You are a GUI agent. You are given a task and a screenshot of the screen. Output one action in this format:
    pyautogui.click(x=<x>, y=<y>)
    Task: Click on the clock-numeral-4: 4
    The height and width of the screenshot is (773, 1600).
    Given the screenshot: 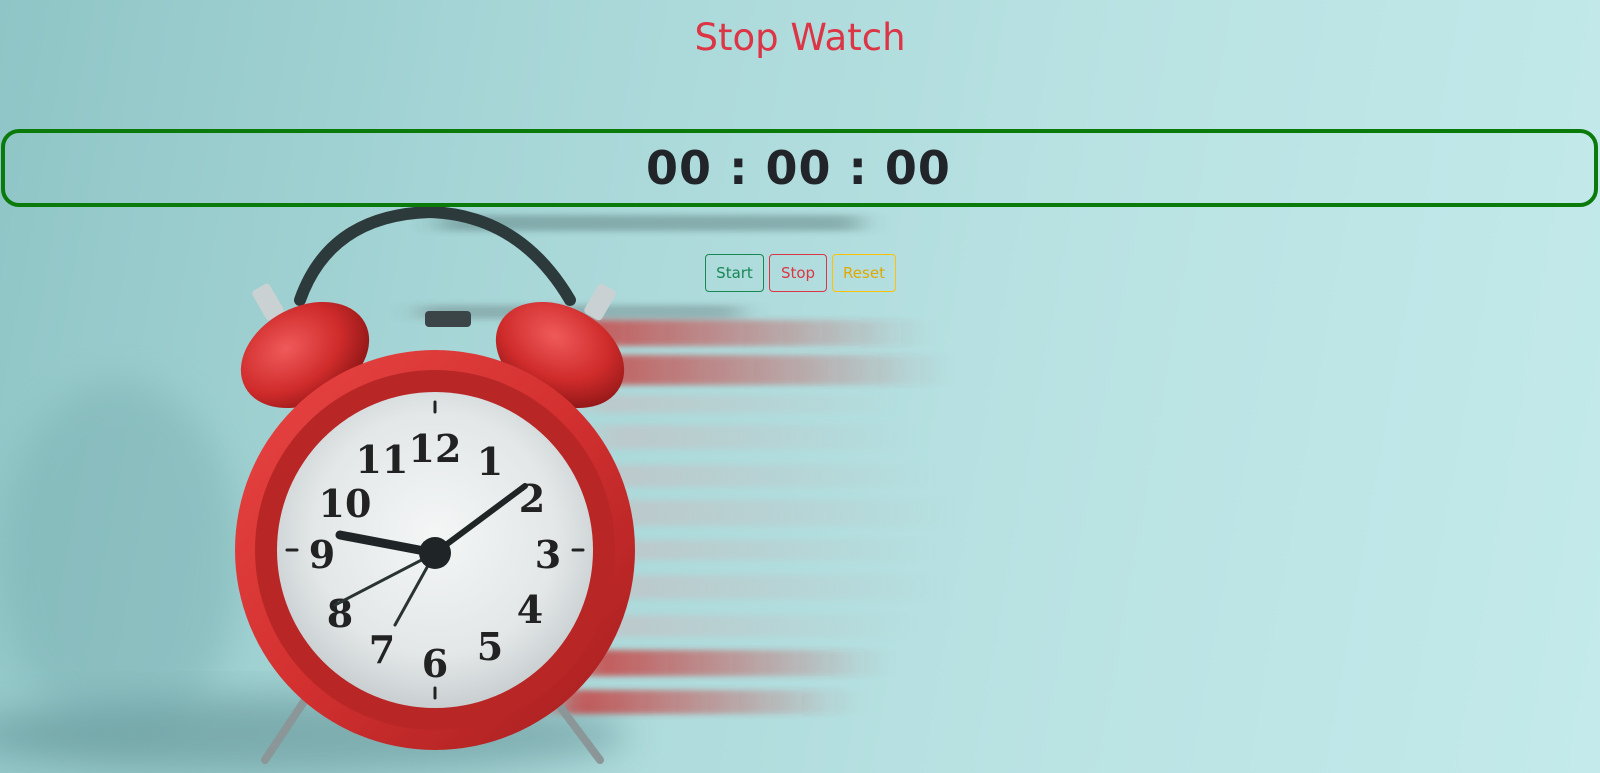 What is the action you would take?
    pyautogui.click(x=530, y=609)
    